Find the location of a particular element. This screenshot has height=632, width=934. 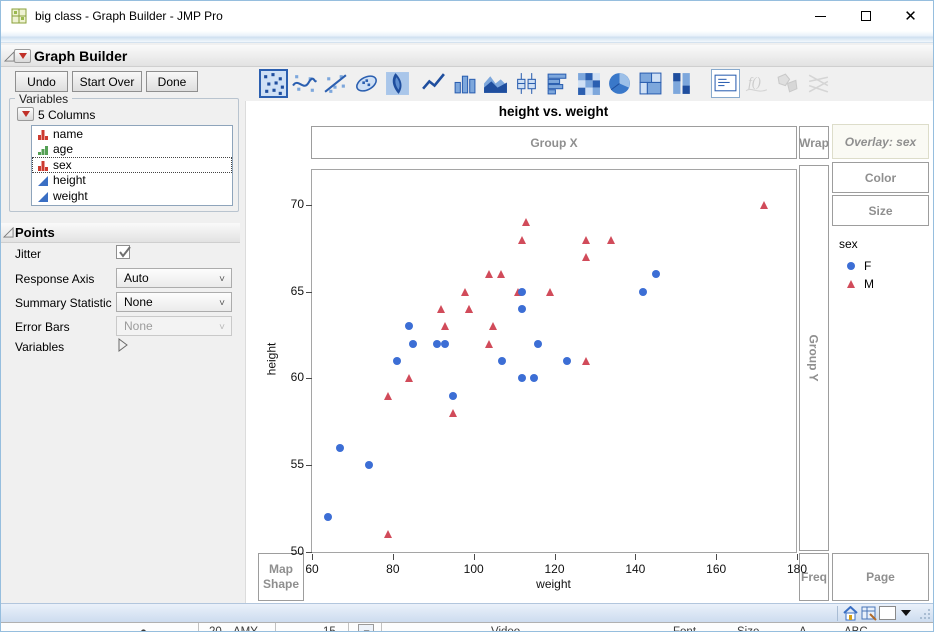

drop-zone-freq: Freq is located at coordinates (814, 577).